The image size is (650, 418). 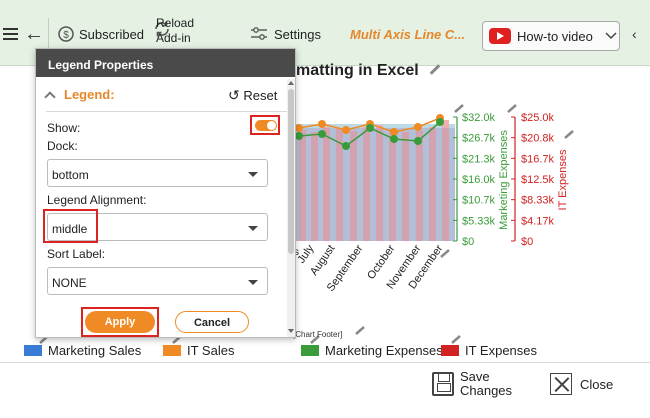 What do you see at coordinates (597, 384) in the screenshot?
I see `close-label: Close` at bounding box center [597, 384].